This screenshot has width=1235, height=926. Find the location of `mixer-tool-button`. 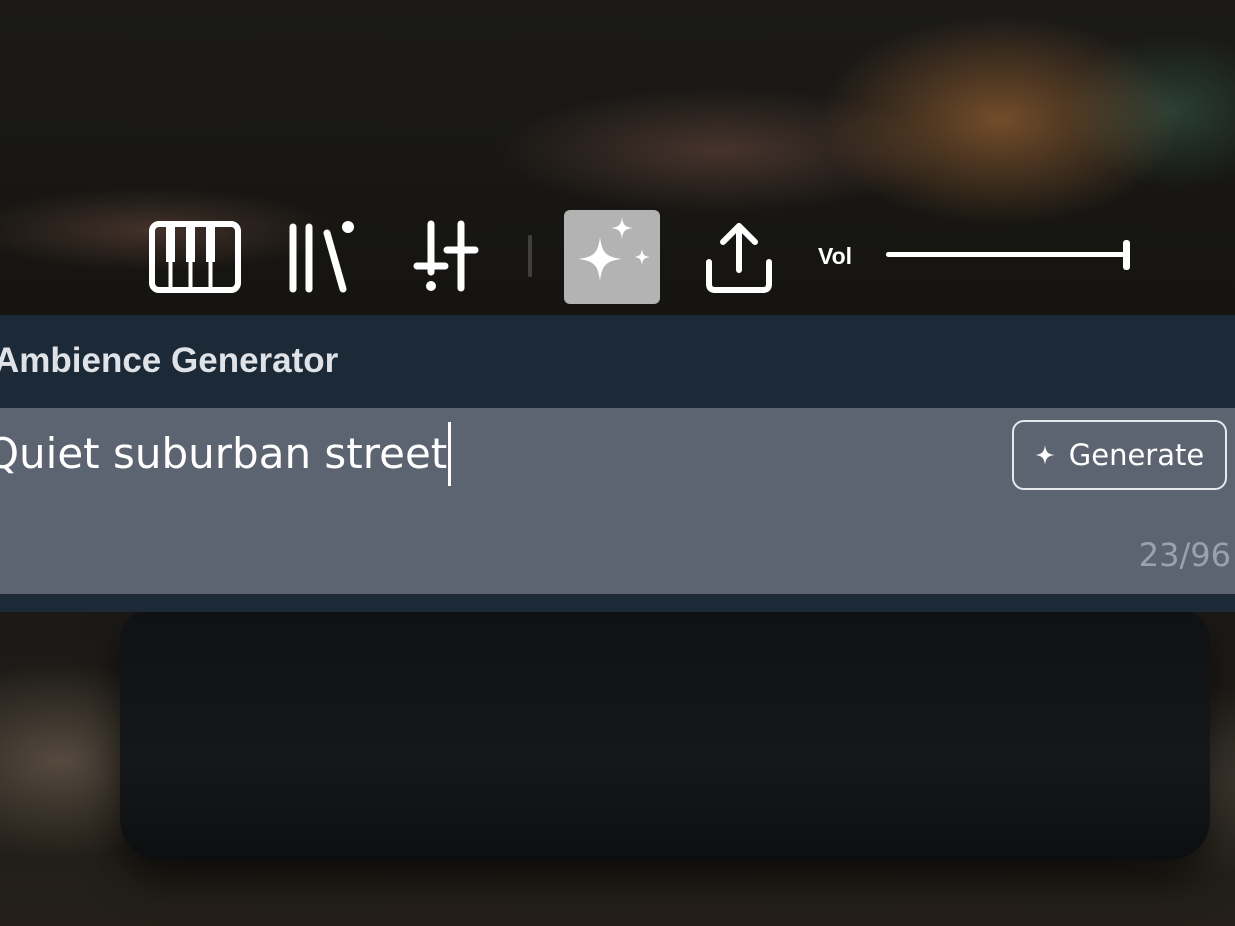

mixer-tool-button is located at coordinates (446, 257).